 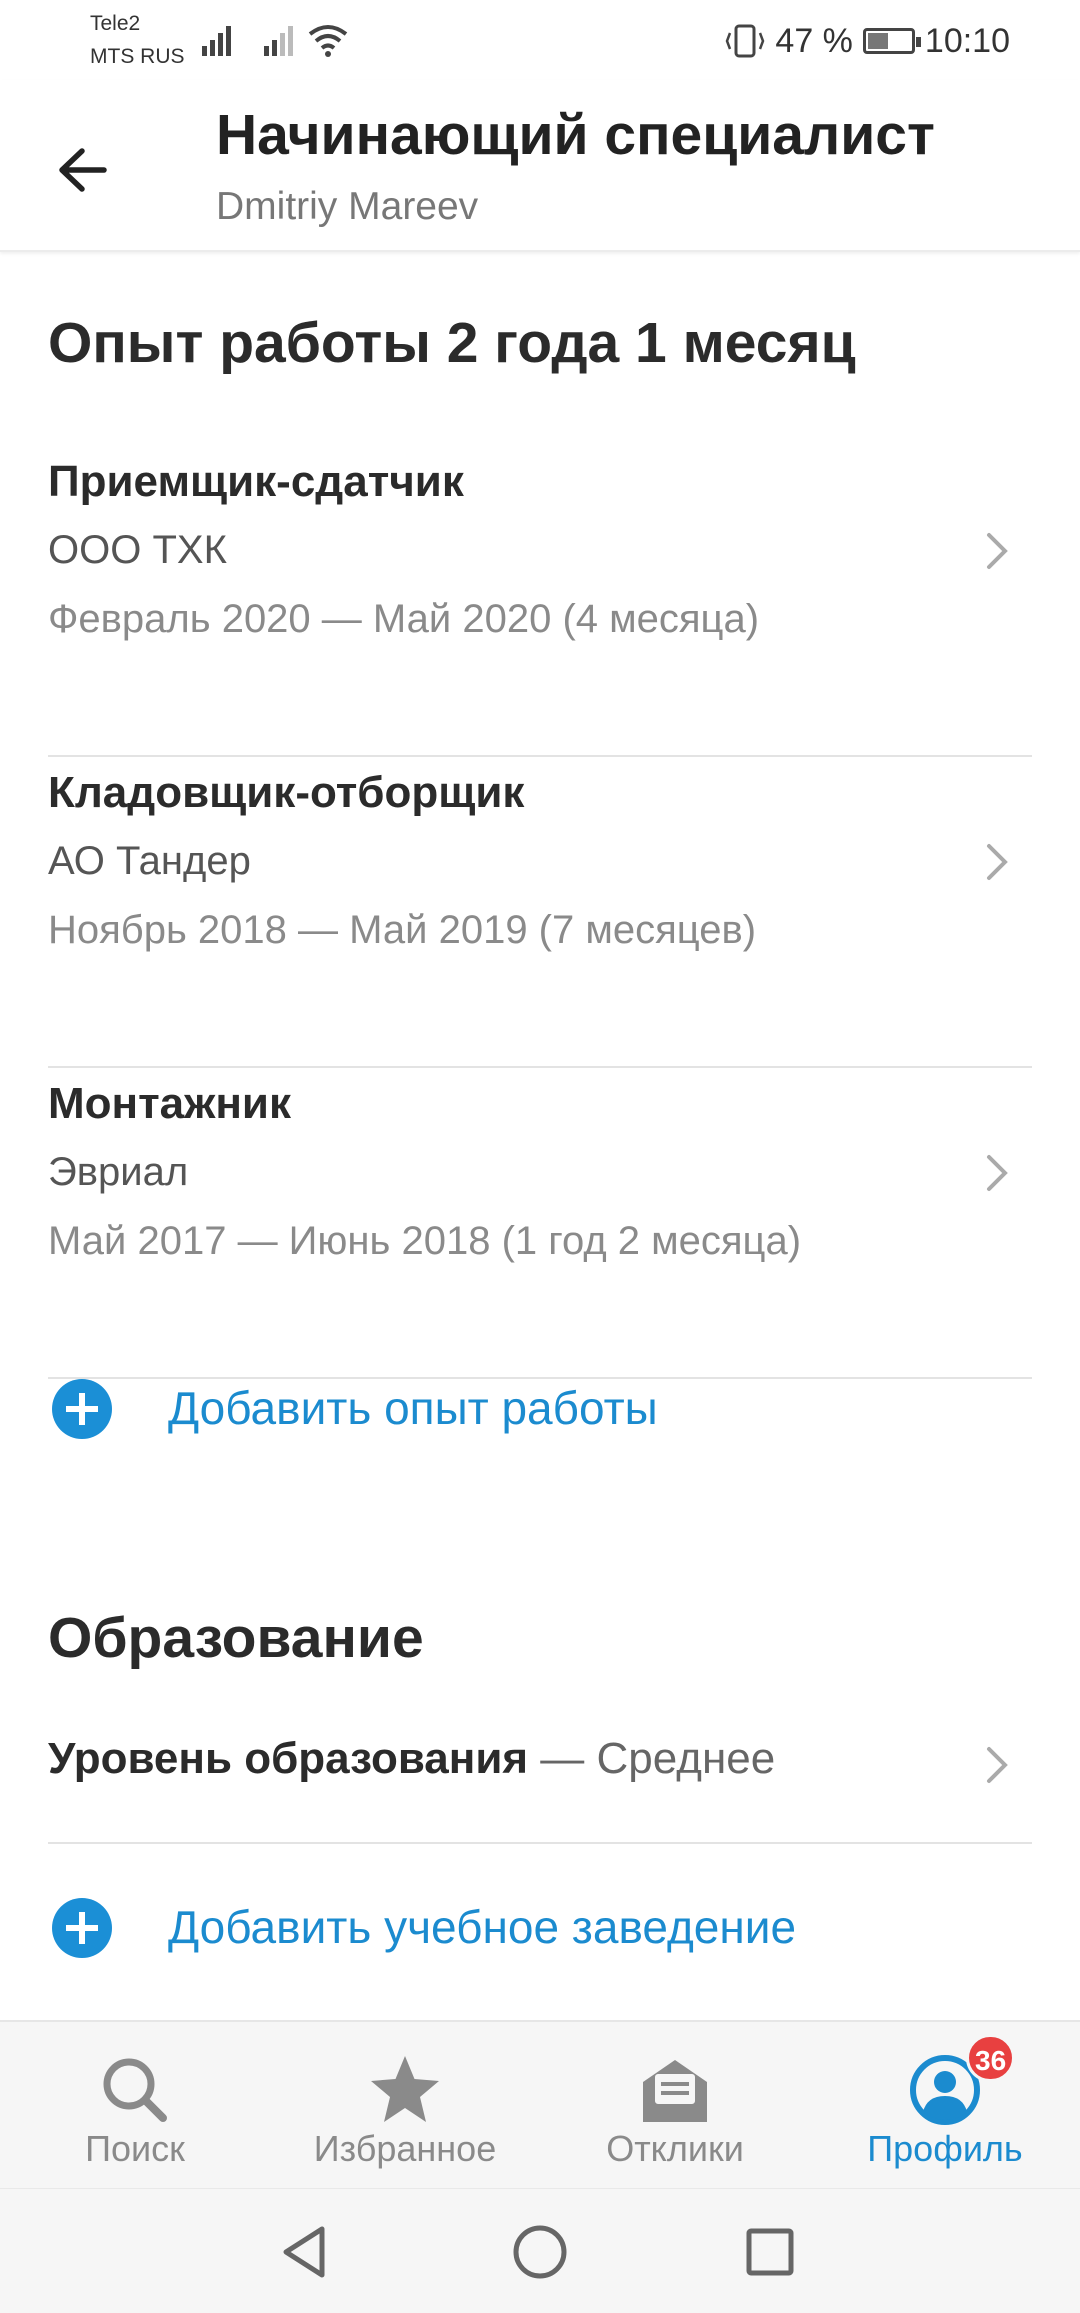 I want to click on vibrate-icon, so click(x=745, y=41).